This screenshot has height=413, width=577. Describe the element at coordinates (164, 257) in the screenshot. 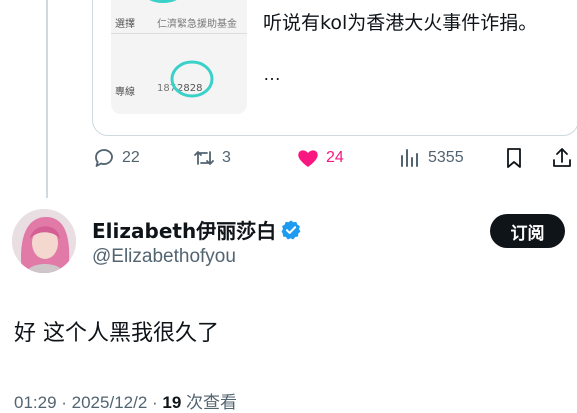

I see `author-handle: @Elizabethofyou` at that location.